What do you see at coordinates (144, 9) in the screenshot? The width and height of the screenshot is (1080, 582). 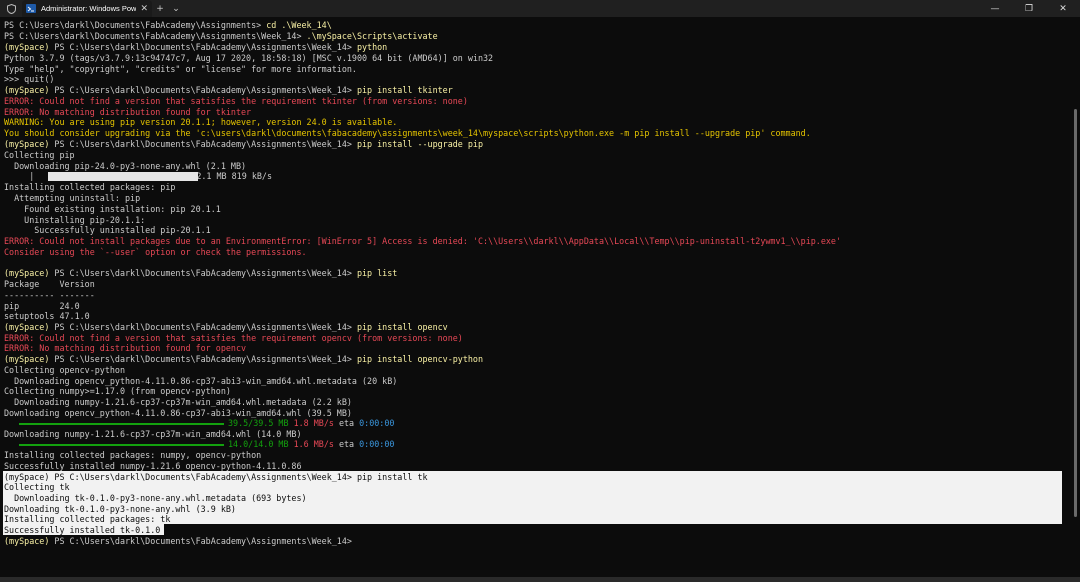 I see `tab-close-icon: ✕` at bounding box center [144, 9].